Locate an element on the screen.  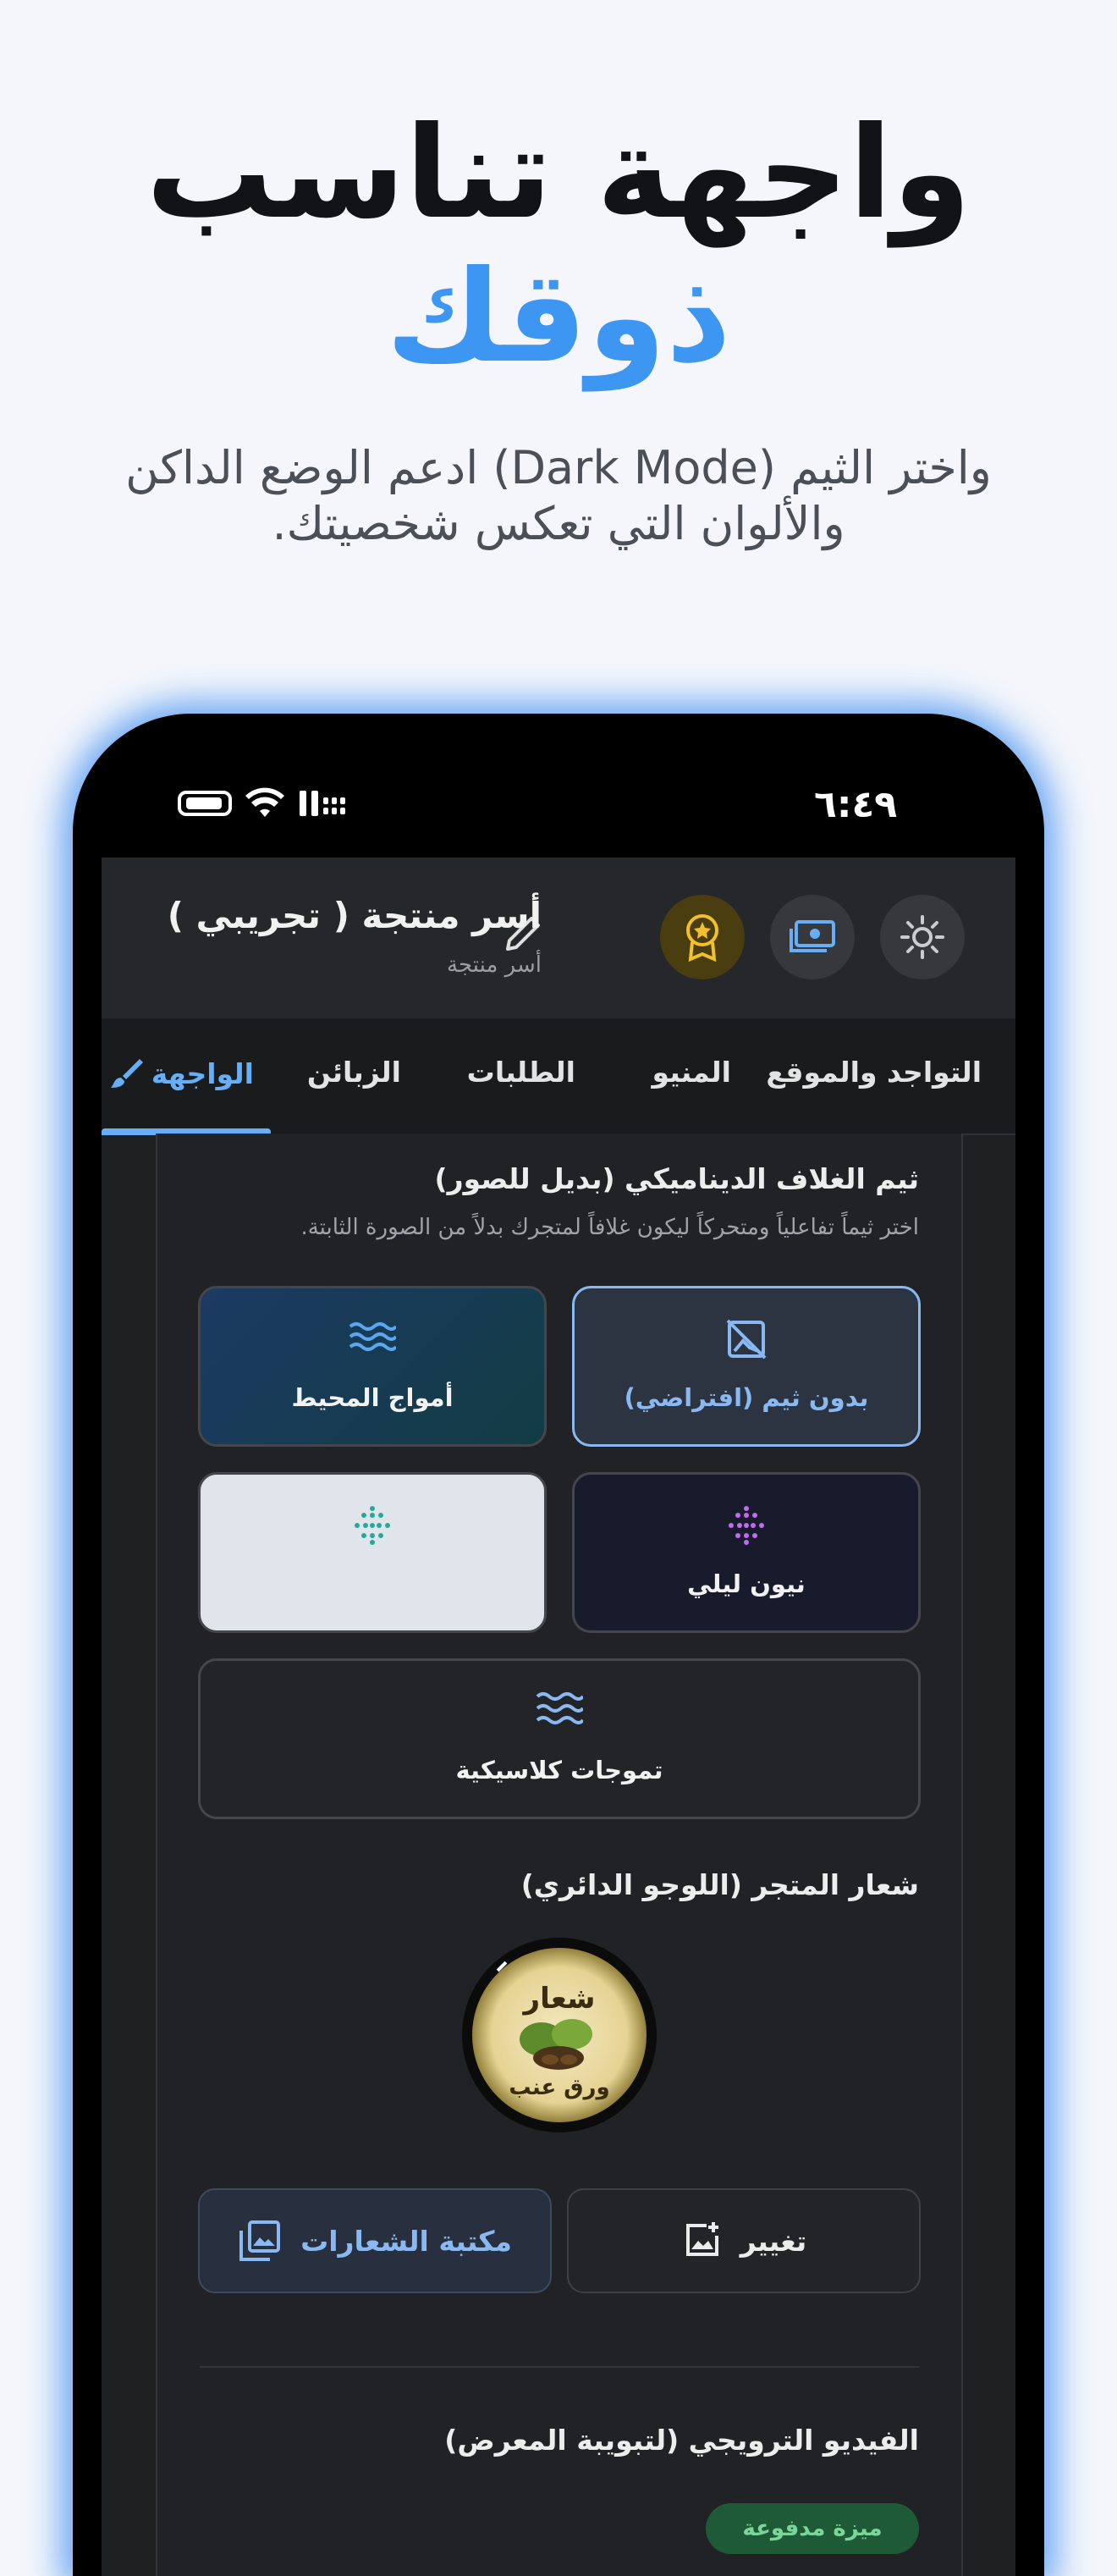
award-icon is located at coordinates (702, 939).